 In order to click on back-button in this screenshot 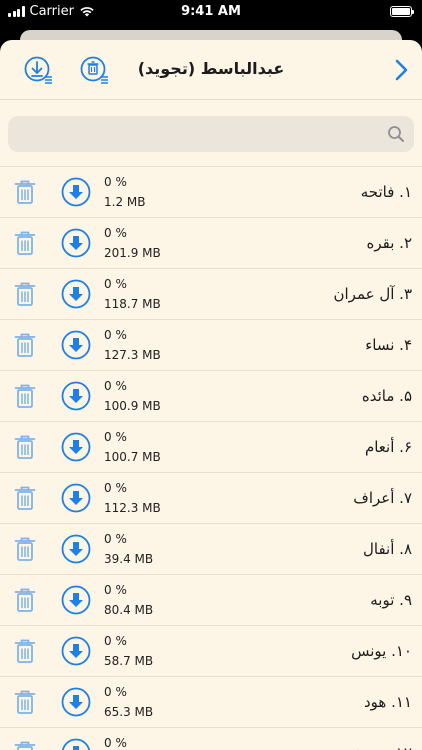, I will do `click(401, 70)`.